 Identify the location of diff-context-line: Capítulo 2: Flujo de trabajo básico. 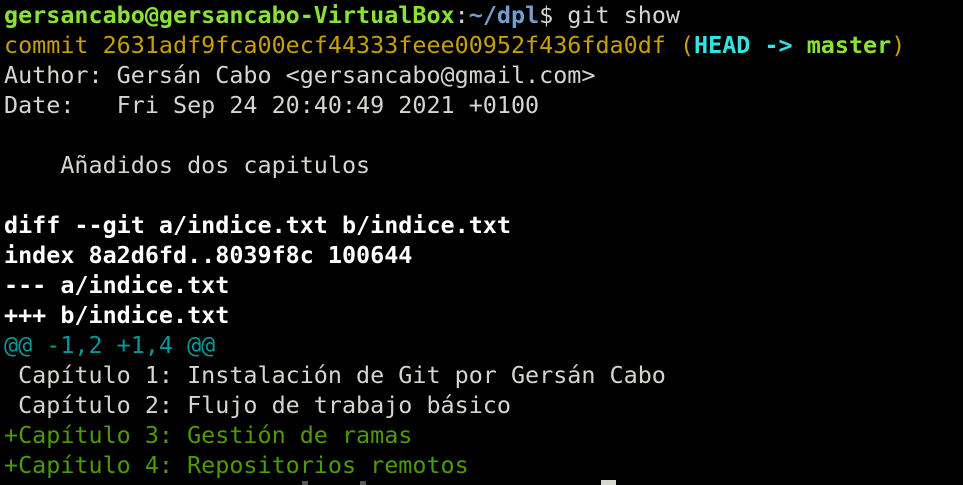
(257, 405).